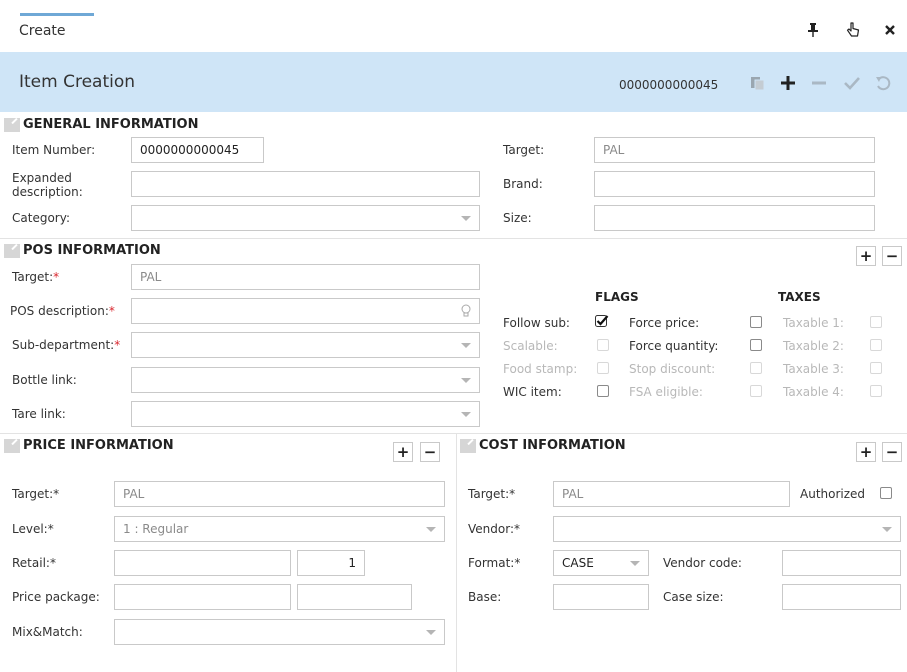 This screenshot has width=907, height=672. Describe the element at coordinates (494, 529) in the screenshot. I see `vendor-label: Vendor:*` at that location.